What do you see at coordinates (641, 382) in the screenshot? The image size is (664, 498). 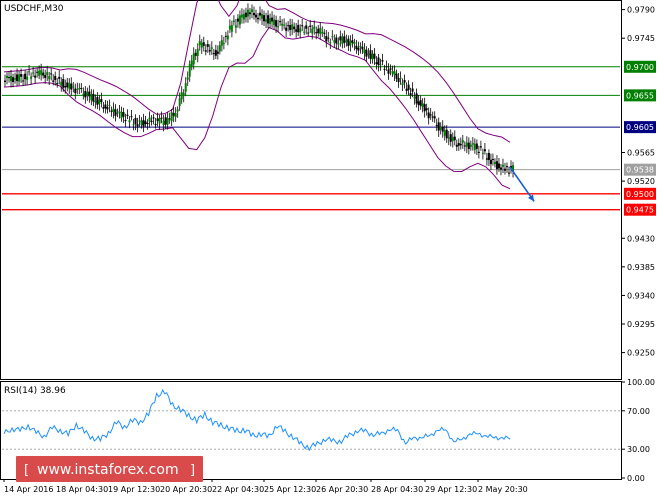 I see `rsi-tick-label: 100.00` at bounding box center [641, 382].